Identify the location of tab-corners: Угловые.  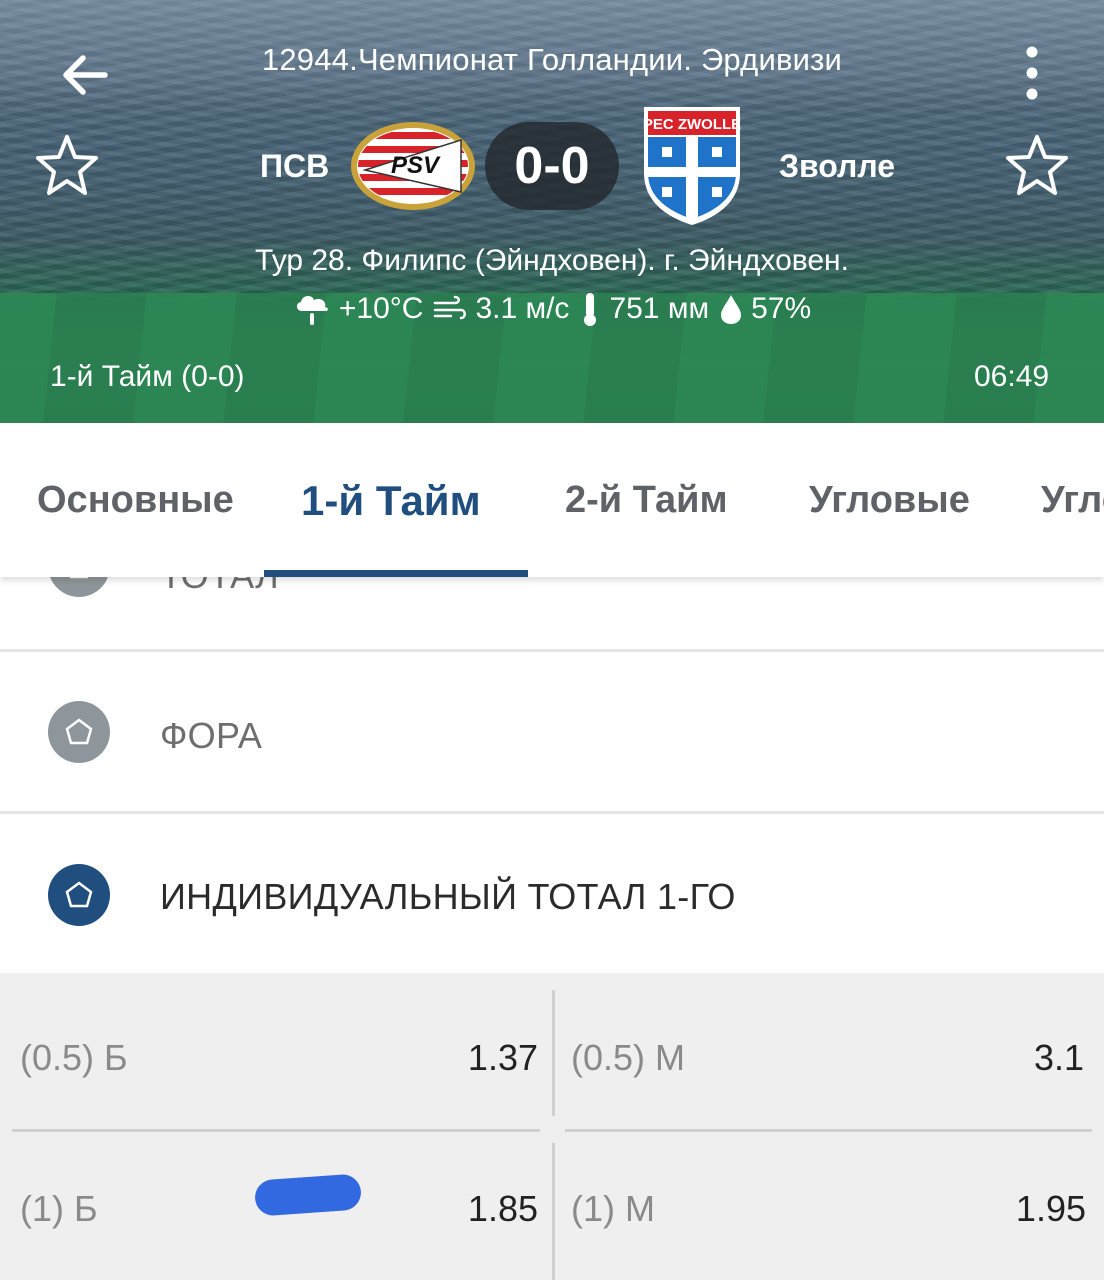
(889, 500).